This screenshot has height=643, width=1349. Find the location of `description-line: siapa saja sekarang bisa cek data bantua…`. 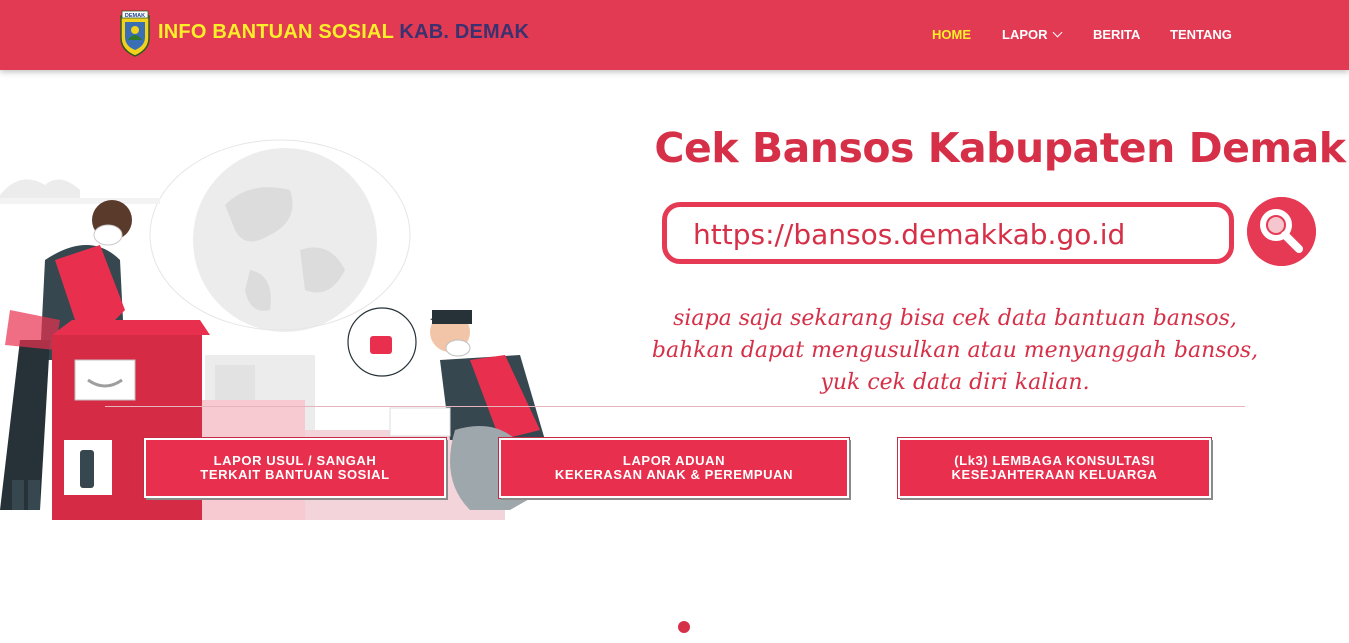

description-line: siapa saja sekarang bisa cek data bantua… is located at coordinates (955, 318).